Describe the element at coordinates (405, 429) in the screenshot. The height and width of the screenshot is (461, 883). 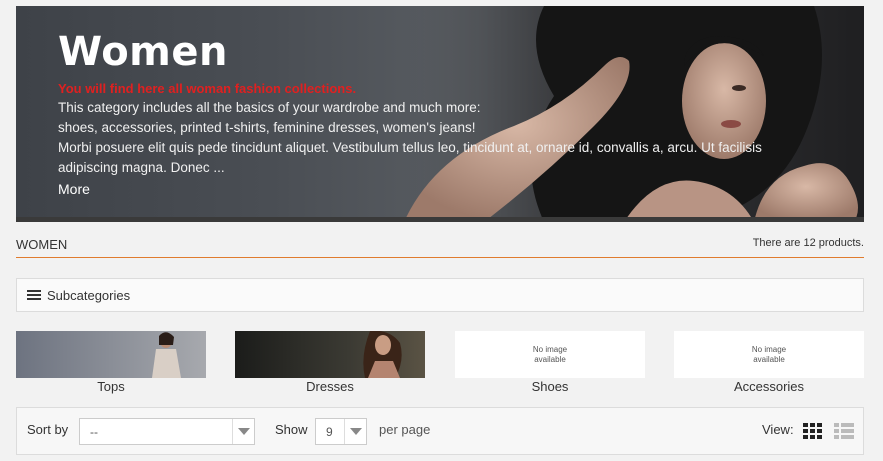
I see `per-page-label: per page` at that location.